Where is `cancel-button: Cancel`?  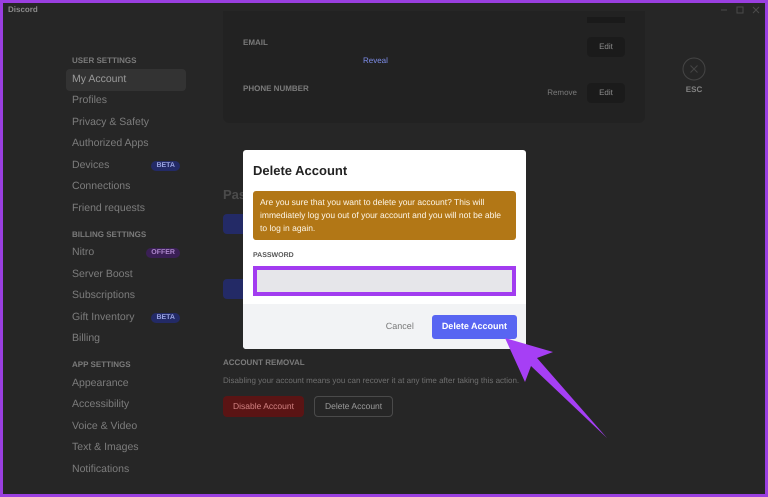
cancel-button: Cancel is located at coordinates (400, 327).